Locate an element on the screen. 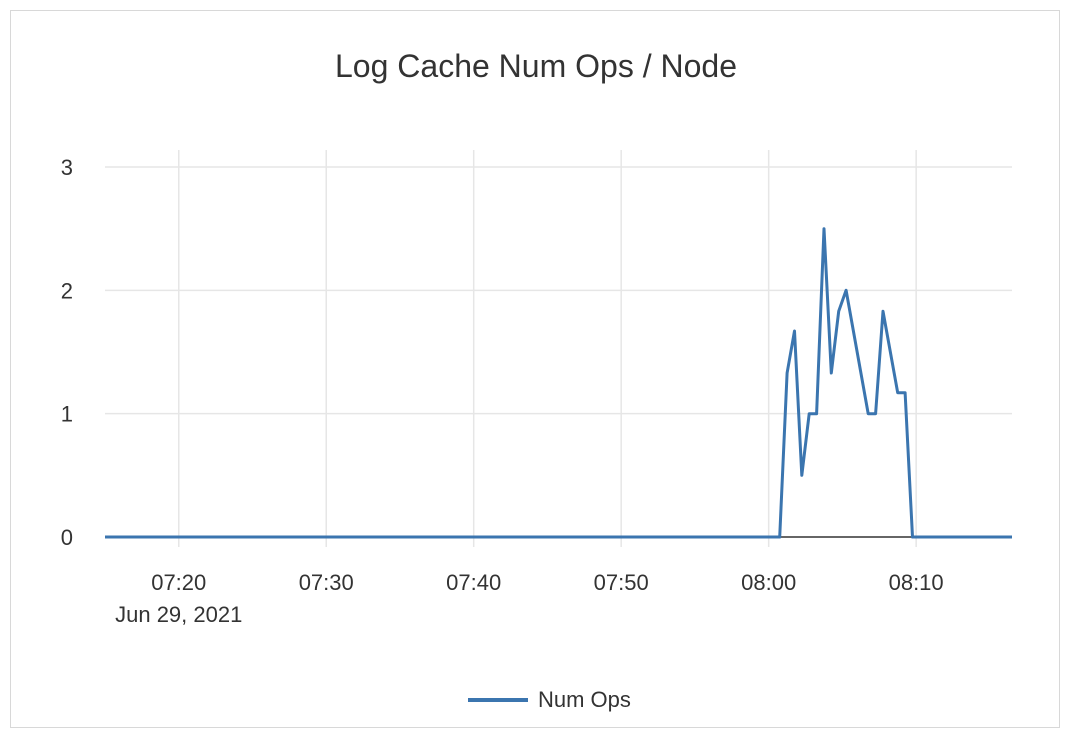  x-tick-label: 07:40 is located at coordinates (473, 582).